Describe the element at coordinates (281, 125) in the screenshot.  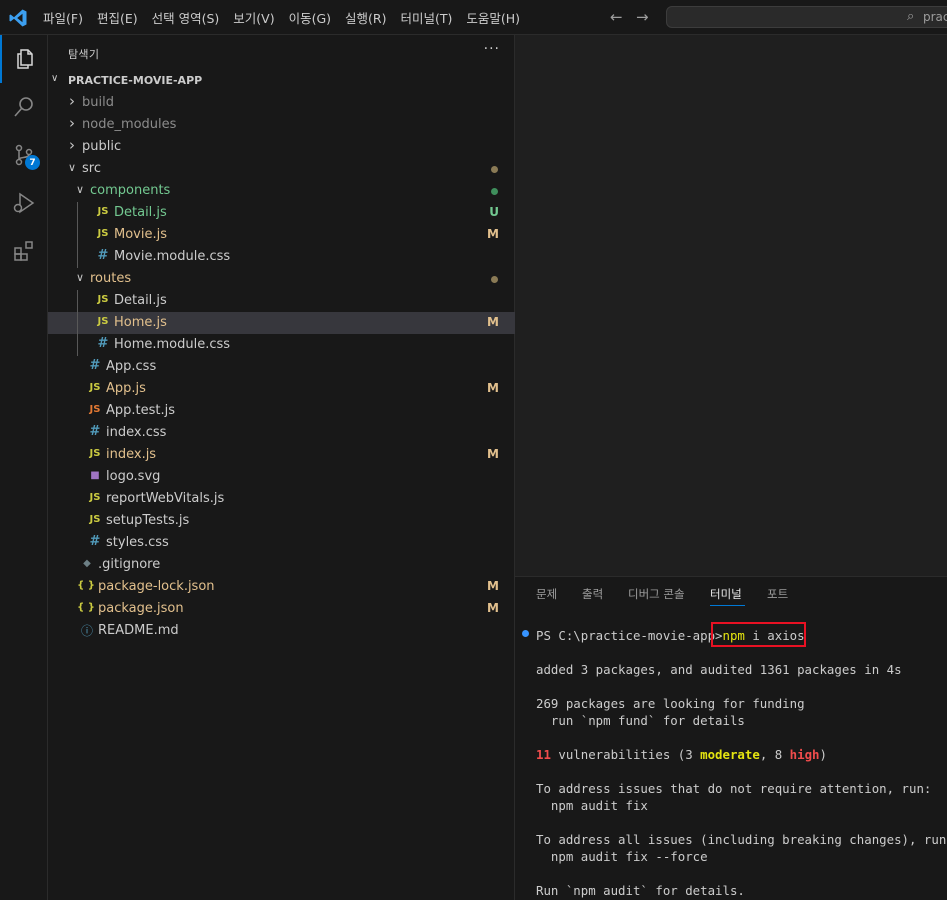
I see `tree-item: › node_modules` at that location.